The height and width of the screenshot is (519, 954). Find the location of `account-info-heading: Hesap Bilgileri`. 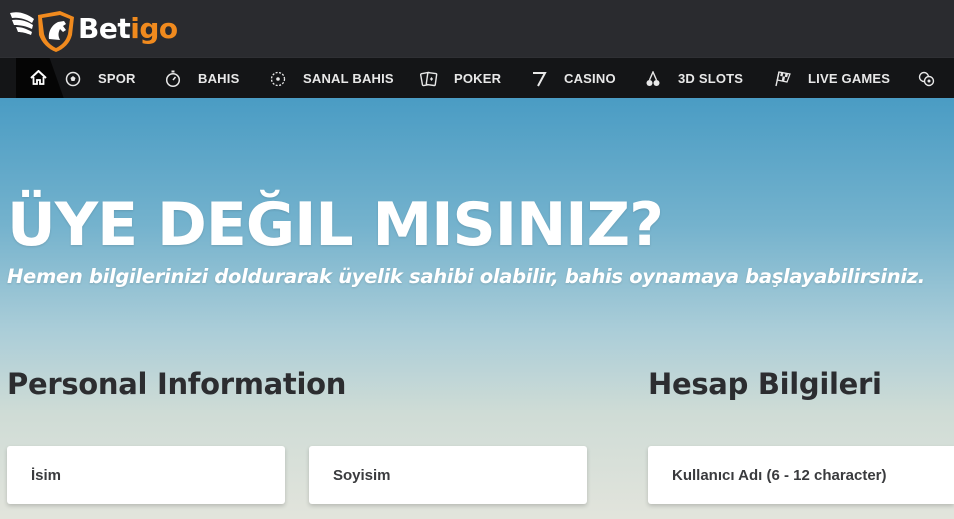

account-info-heading: Hesap Bilgileri is located at coordinates (765, 384).